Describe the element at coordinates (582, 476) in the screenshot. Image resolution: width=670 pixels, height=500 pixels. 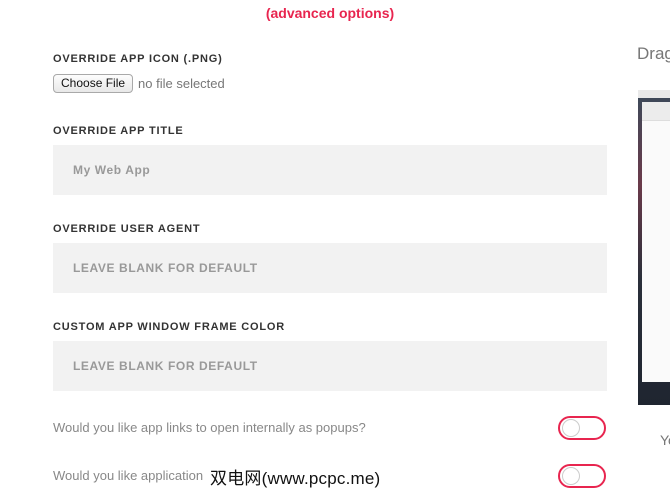
I see `application-toggle` at that location.